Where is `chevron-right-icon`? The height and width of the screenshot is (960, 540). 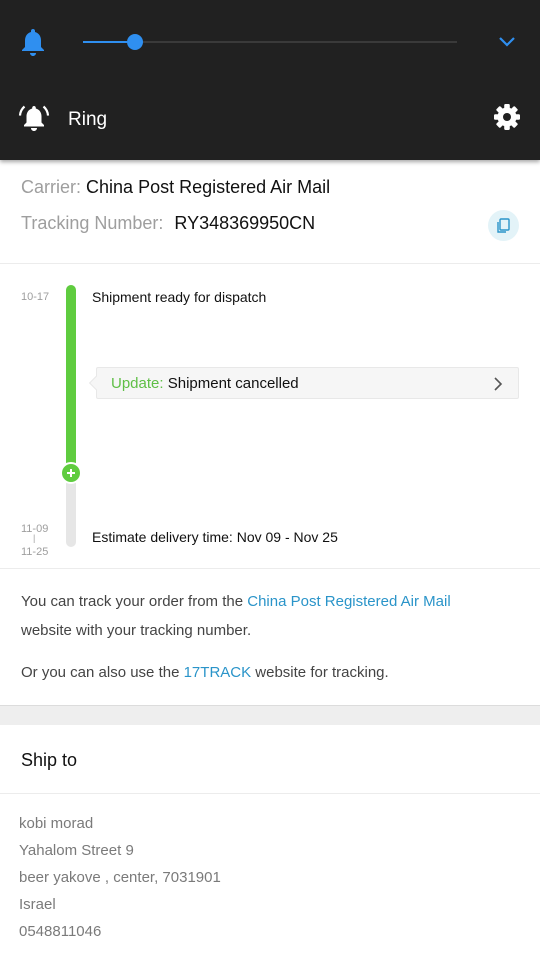 chevron-right-icon is located at coordinates (498, 384).